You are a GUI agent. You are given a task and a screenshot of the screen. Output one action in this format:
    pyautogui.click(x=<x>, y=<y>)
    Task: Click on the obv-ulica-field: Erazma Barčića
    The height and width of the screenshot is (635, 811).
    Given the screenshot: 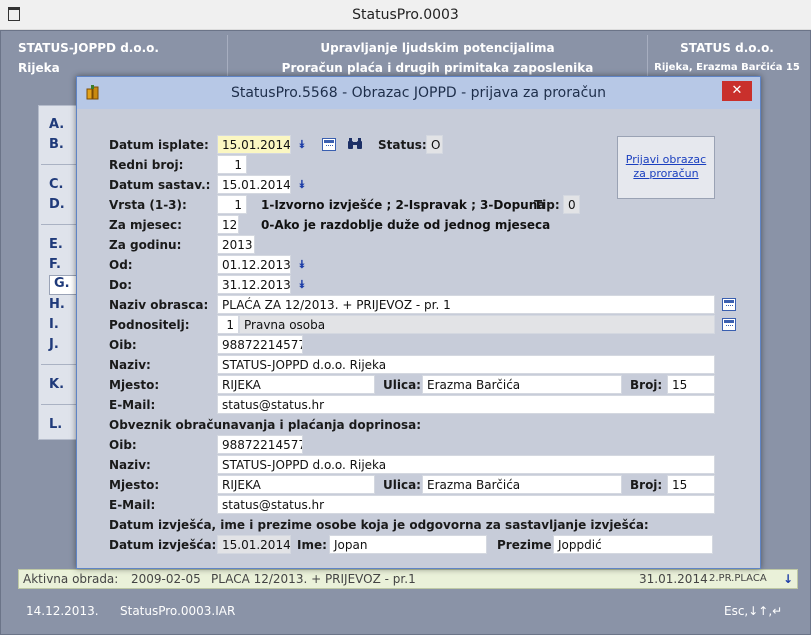 What is the action you would take?
    pyautogui.click(x=522, y=484)
    